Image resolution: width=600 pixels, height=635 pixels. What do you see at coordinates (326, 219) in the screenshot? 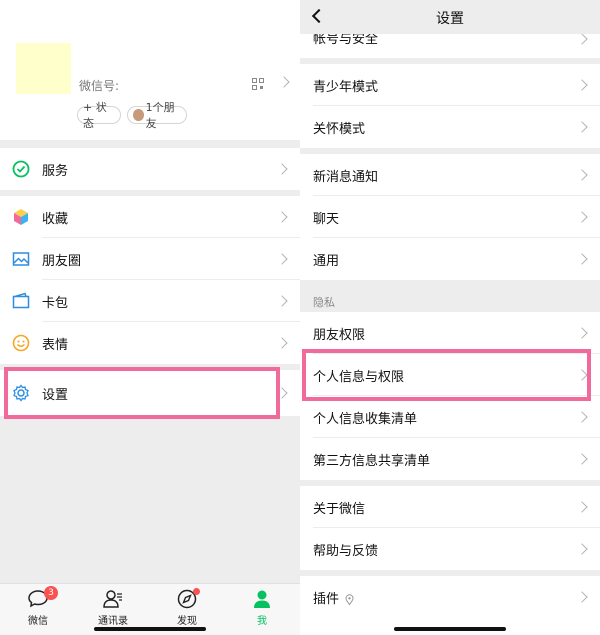
I see `settings-item-label: 聊天` at bounding box center [326, 219].